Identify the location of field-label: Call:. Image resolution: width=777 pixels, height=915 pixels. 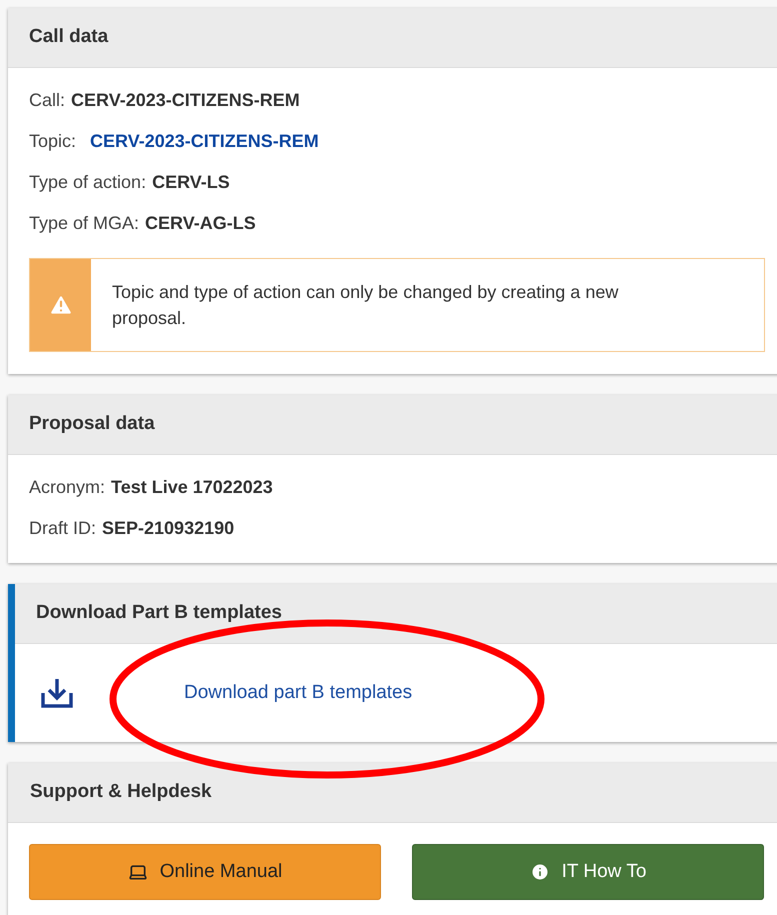
(47, 100).